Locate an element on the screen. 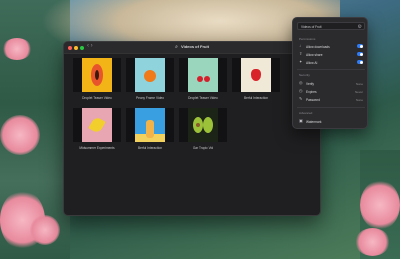 This screenshot has width=400, height=259. row-label: Allow share is located at coordinates (314, 54).